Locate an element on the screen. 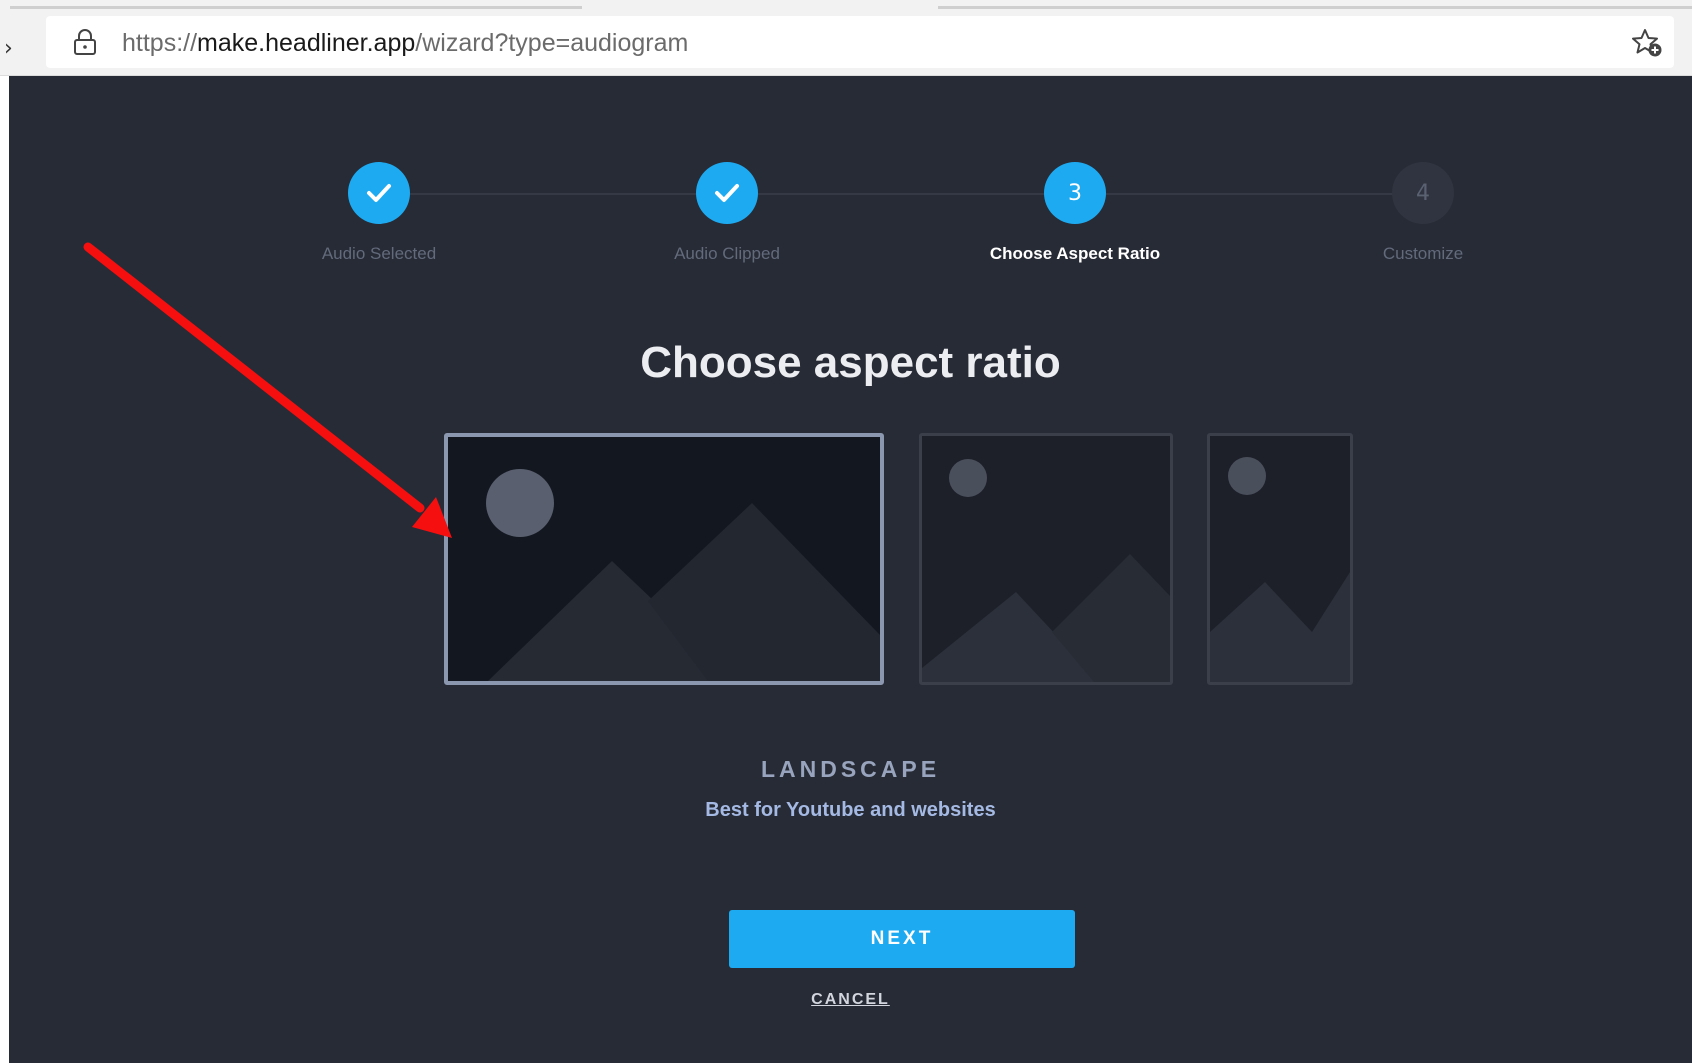 The height and width of the screenshot is (1063, 1692). stepper-track is located at coordinates (906, 194).